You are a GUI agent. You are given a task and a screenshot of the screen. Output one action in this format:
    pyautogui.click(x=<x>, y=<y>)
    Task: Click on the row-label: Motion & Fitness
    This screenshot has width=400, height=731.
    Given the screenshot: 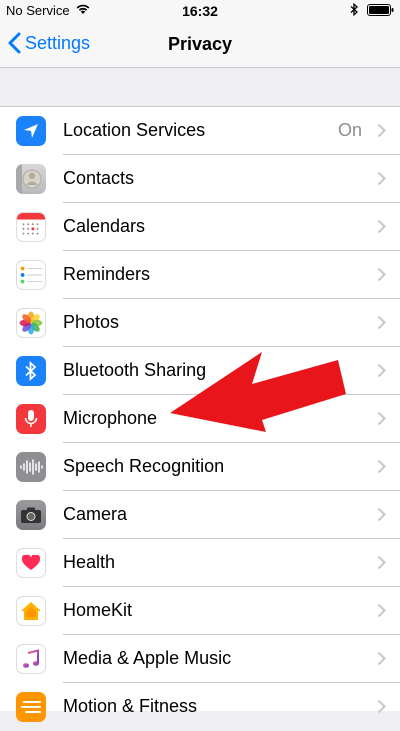 What is the action you would take?
    pyautogui.click(x=130, y=706)
    